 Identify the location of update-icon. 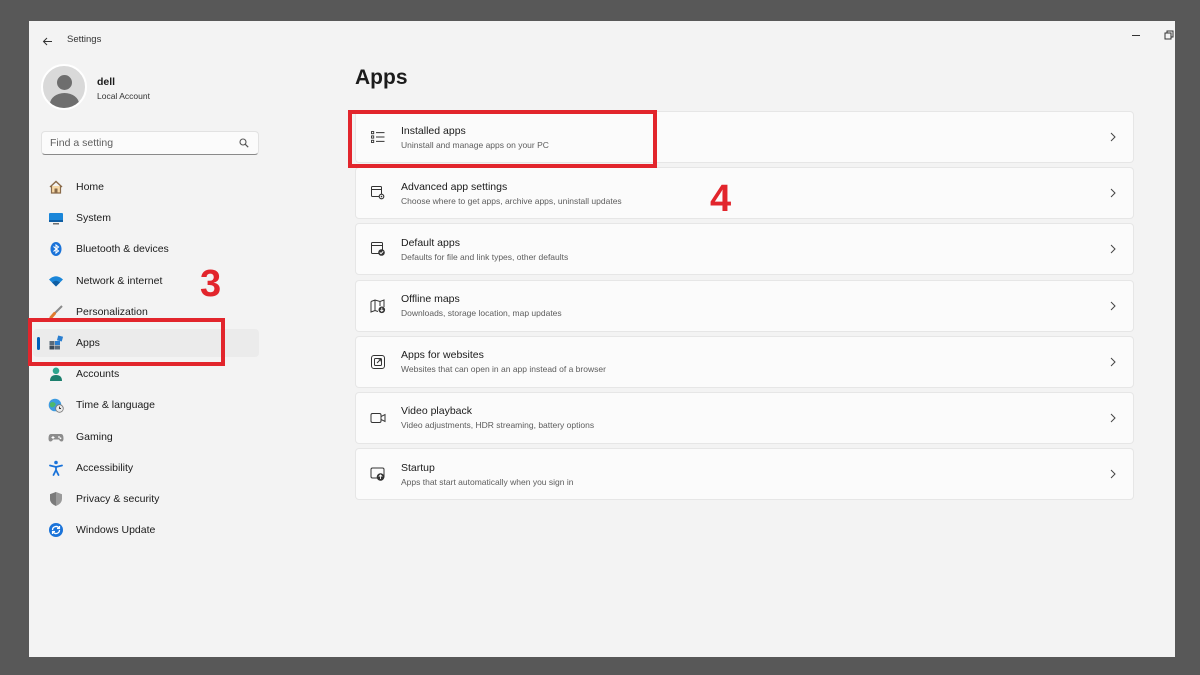
(56, 530).